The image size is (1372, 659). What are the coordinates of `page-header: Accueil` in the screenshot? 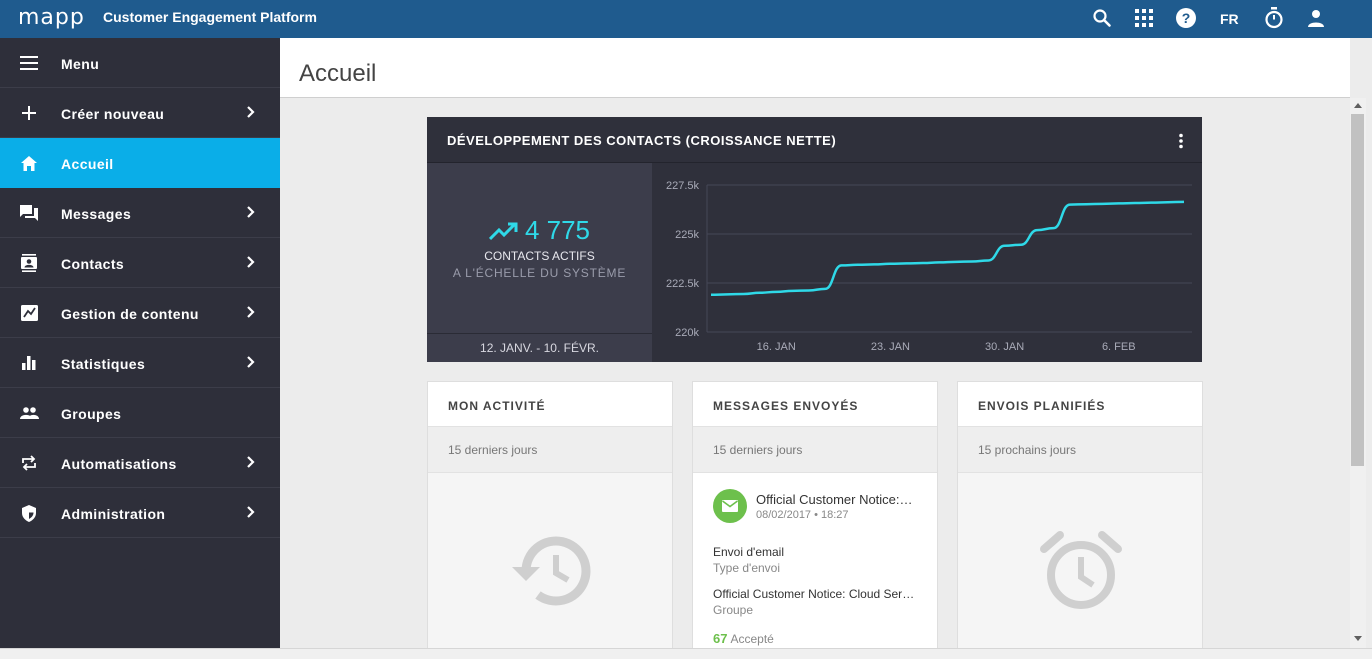 It's located at (815, 68).